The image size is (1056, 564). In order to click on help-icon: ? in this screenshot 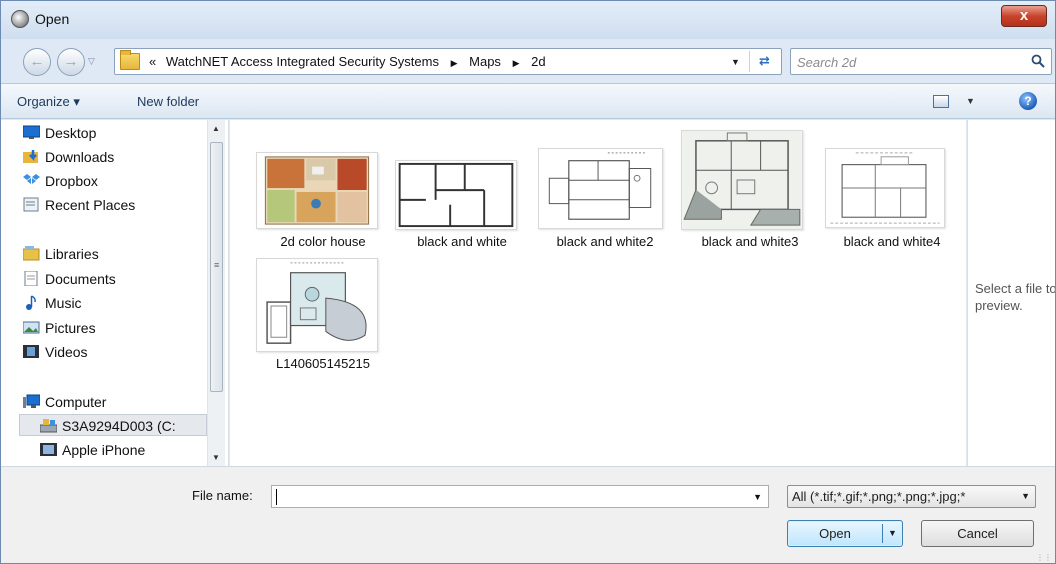, I will do `click(1028, 101)`.